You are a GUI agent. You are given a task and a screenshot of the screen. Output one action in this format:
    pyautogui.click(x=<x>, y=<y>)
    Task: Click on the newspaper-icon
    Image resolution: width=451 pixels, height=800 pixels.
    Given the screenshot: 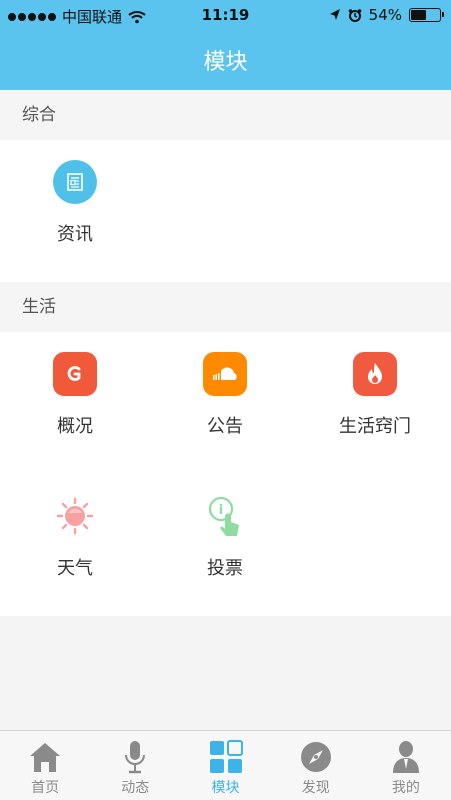 What is the action you would take?
    pyautogui.click(x=75, y=182)
    